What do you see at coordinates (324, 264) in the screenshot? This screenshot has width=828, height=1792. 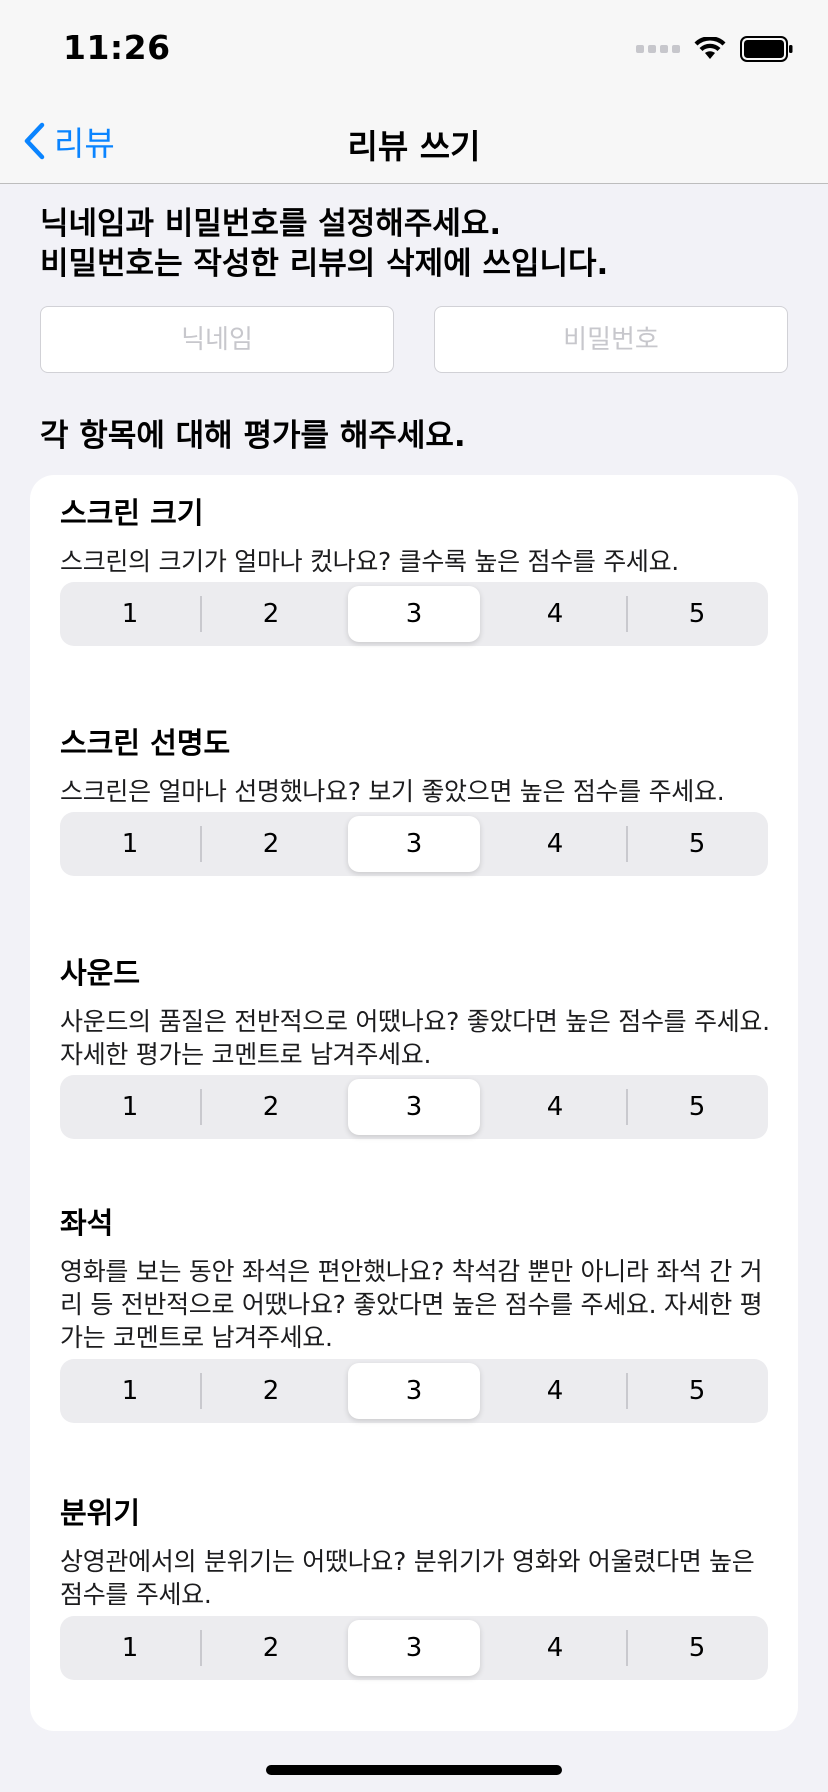 I see `instruction-line-2: 비밀번호는 작성한 리뷰의 삭제에 쓰입니다.` at bounding box center [324, 264].